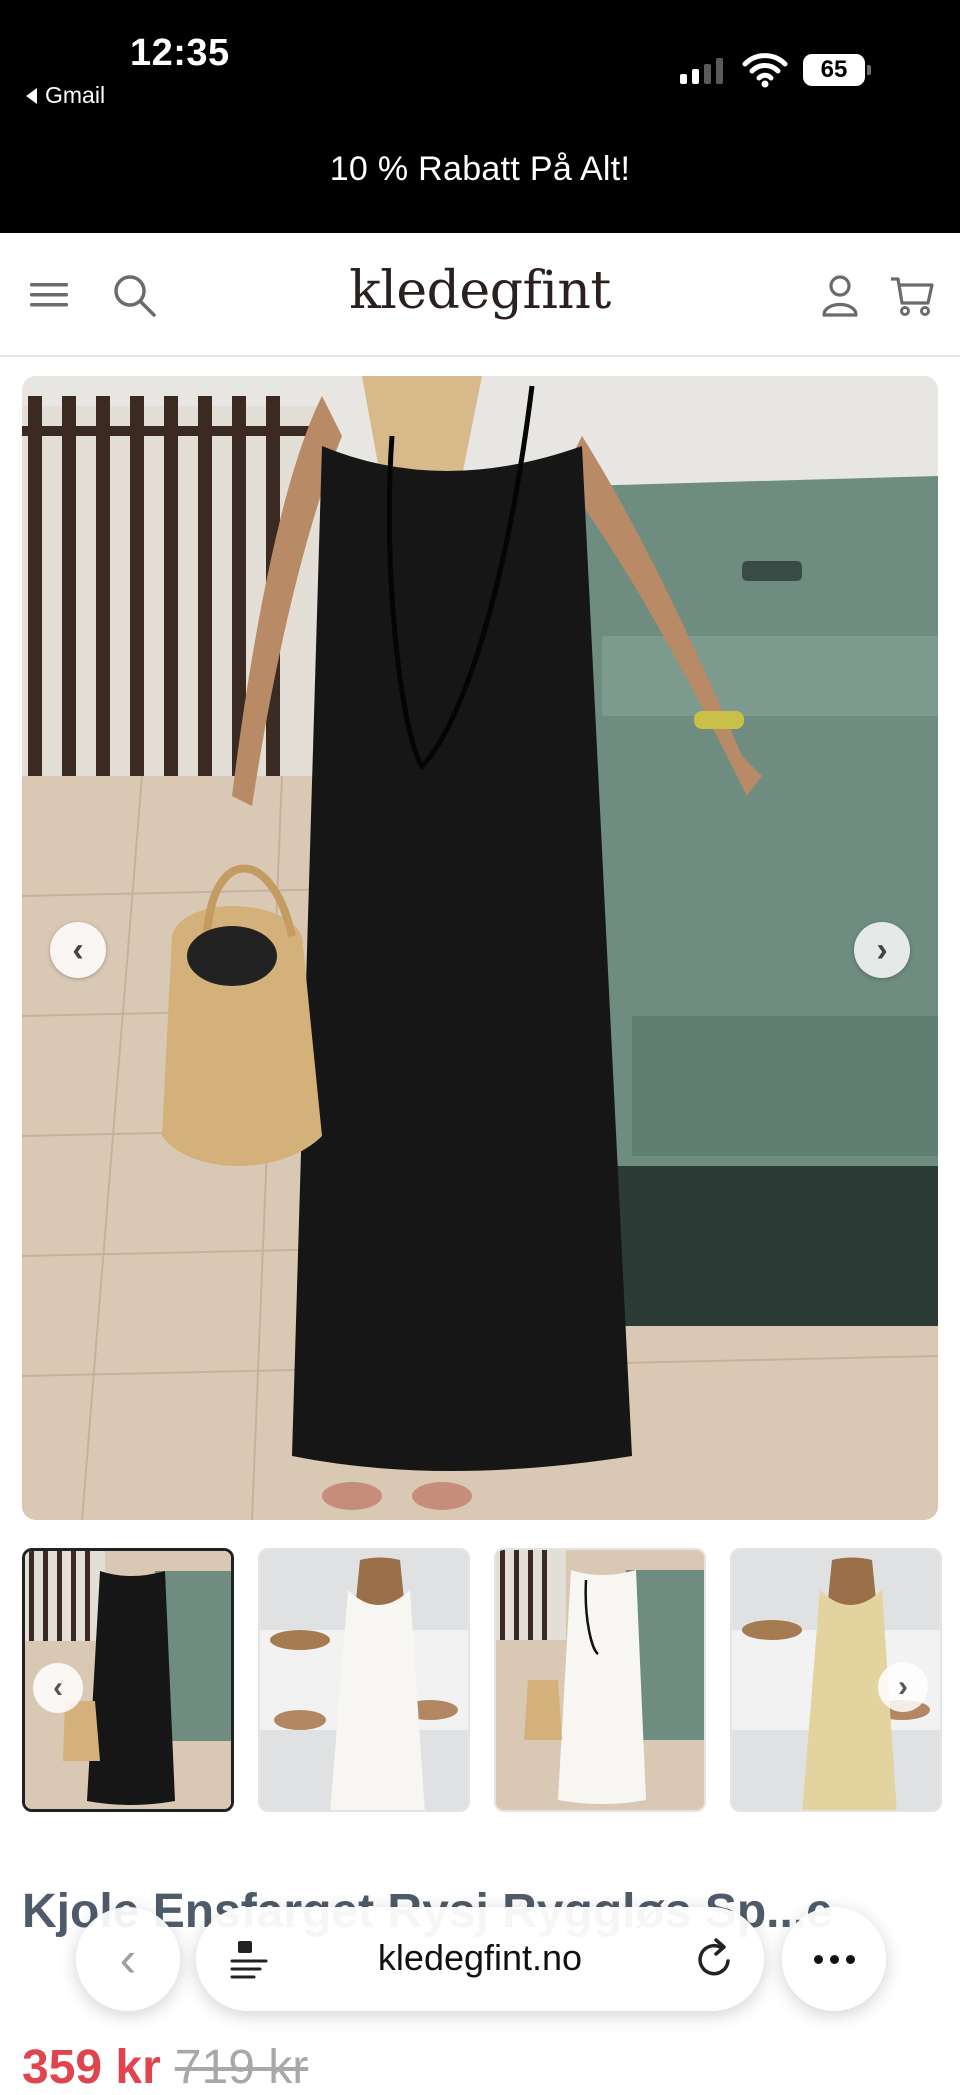 This screenshot has width=960, height=2095. What do you see at coordinates (78, 950) in the screenshot?
I see `gallery-prev-button: ‹` at bounding box center [78, 950].